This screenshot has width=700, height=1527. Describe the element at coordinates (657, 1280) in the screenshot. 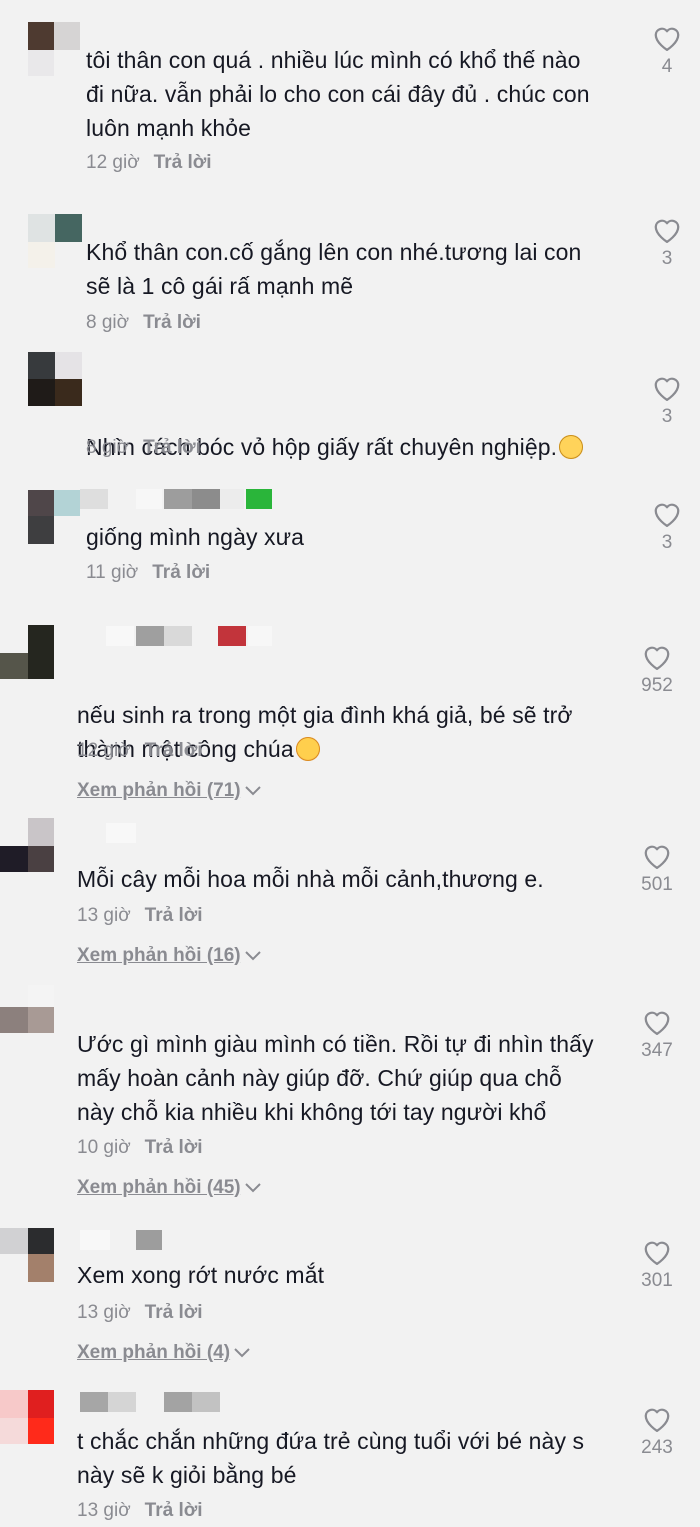

I see `like-count: 301` at that location.